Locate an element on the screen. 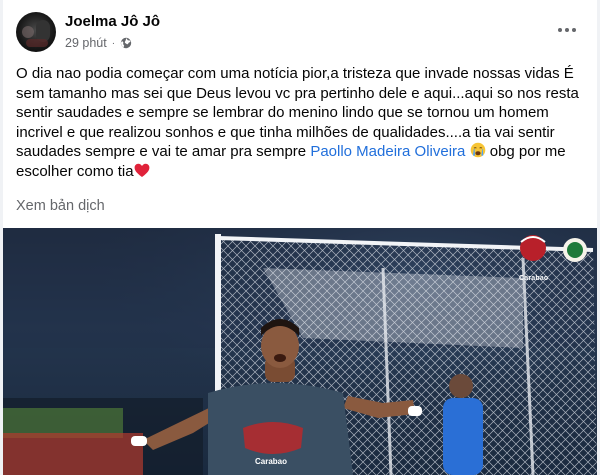  more-options-button is located at coordinates (567, 30).